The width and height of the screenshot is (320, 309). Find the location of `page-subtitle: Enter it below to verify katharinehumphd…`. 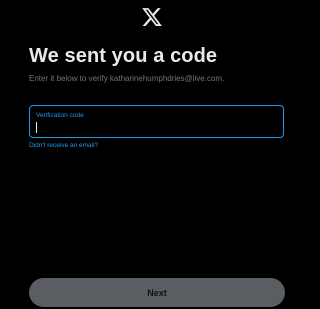

page-subtitle: Enter it below to verify katharinehumphd… is located at coordinates (127, 78).